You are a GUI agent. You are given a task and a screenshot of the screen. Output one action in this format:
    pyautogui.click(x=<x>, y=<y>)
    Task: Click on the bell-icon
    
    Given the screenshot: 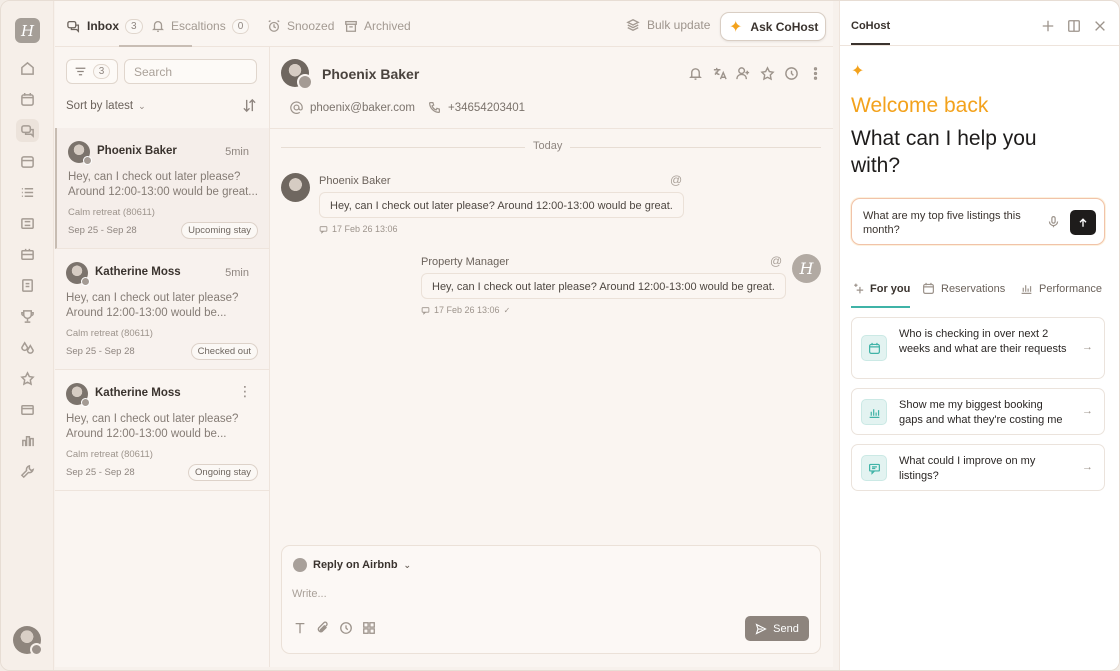 What is the action you would take?
    pyautogui.click(x=695, y=73)
    